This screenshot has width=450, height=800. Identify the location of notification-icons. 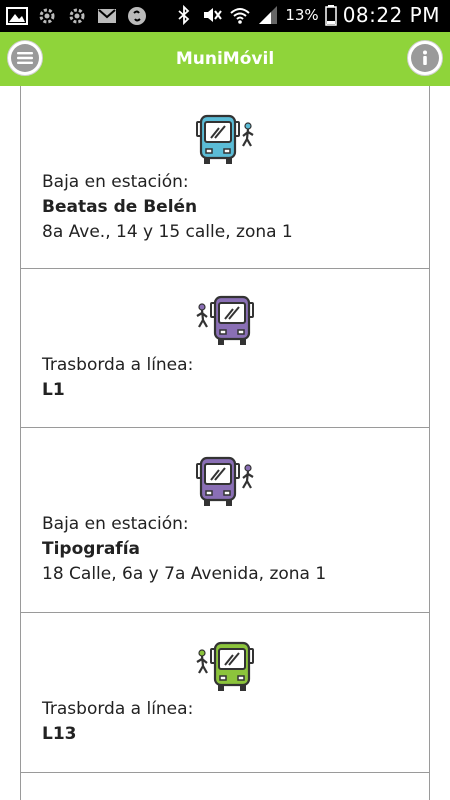
(77, 16).